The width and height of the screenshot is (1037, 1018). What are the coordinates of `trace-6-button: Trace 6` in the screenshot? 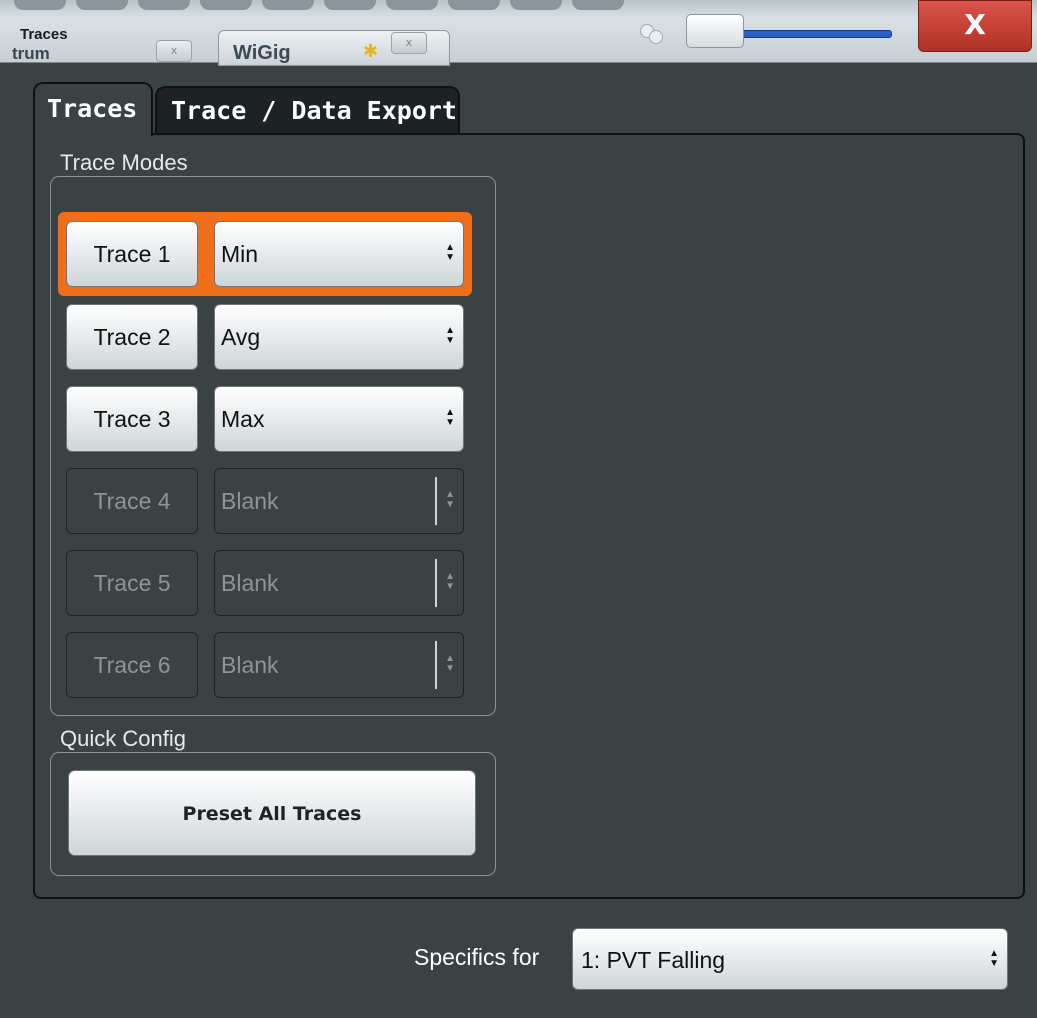 It's located at (132, 665).